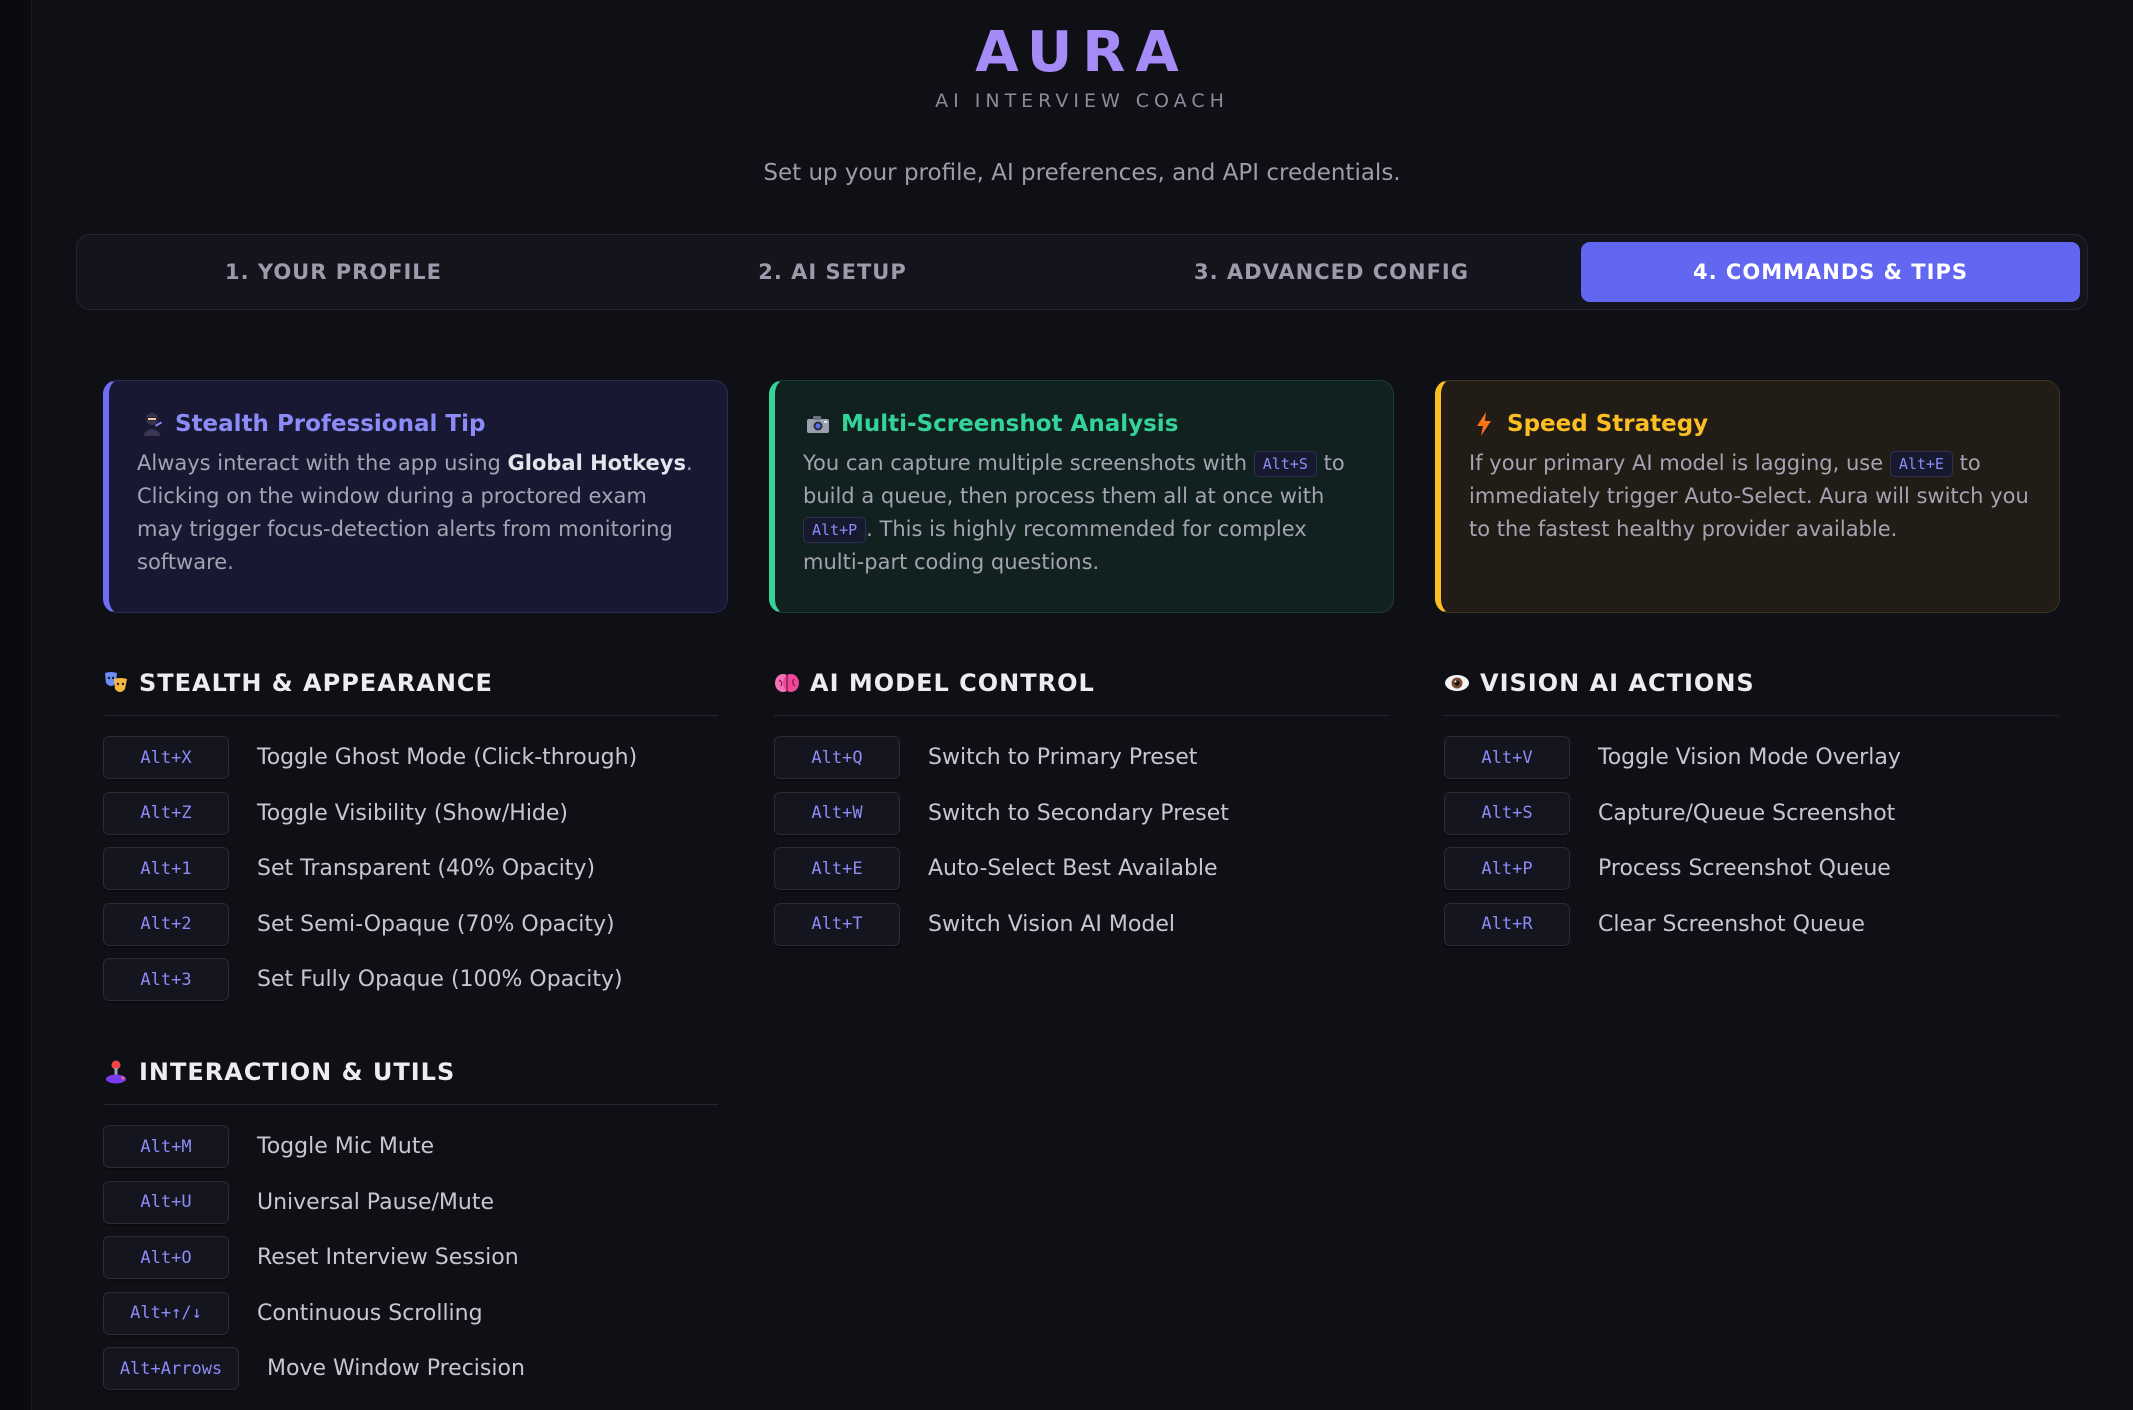  I want to click on app-title: AURA, so click(1082, 52).